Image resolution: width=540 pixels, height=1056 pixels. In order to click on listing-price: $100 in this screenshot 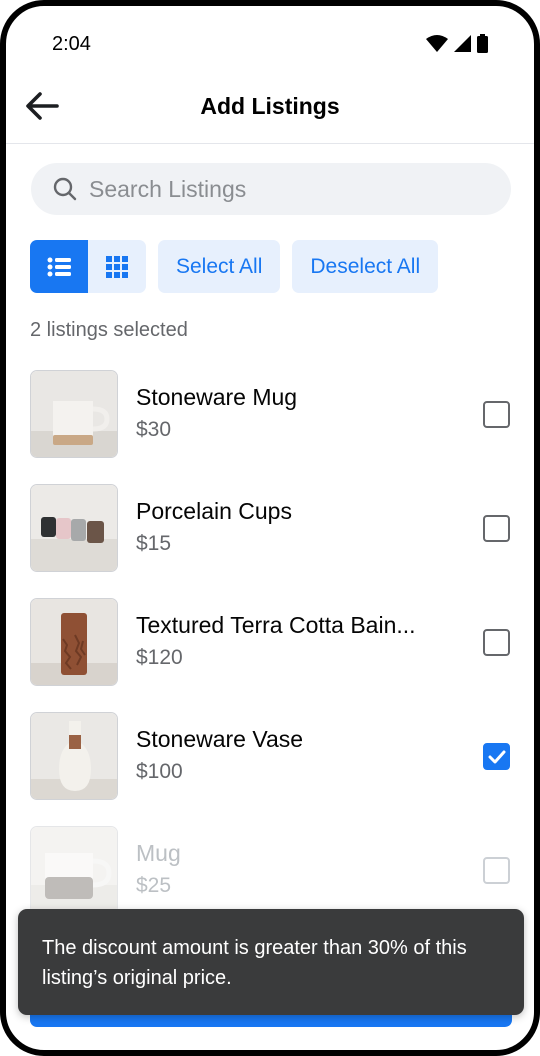, I will do `click(159, 771)`.